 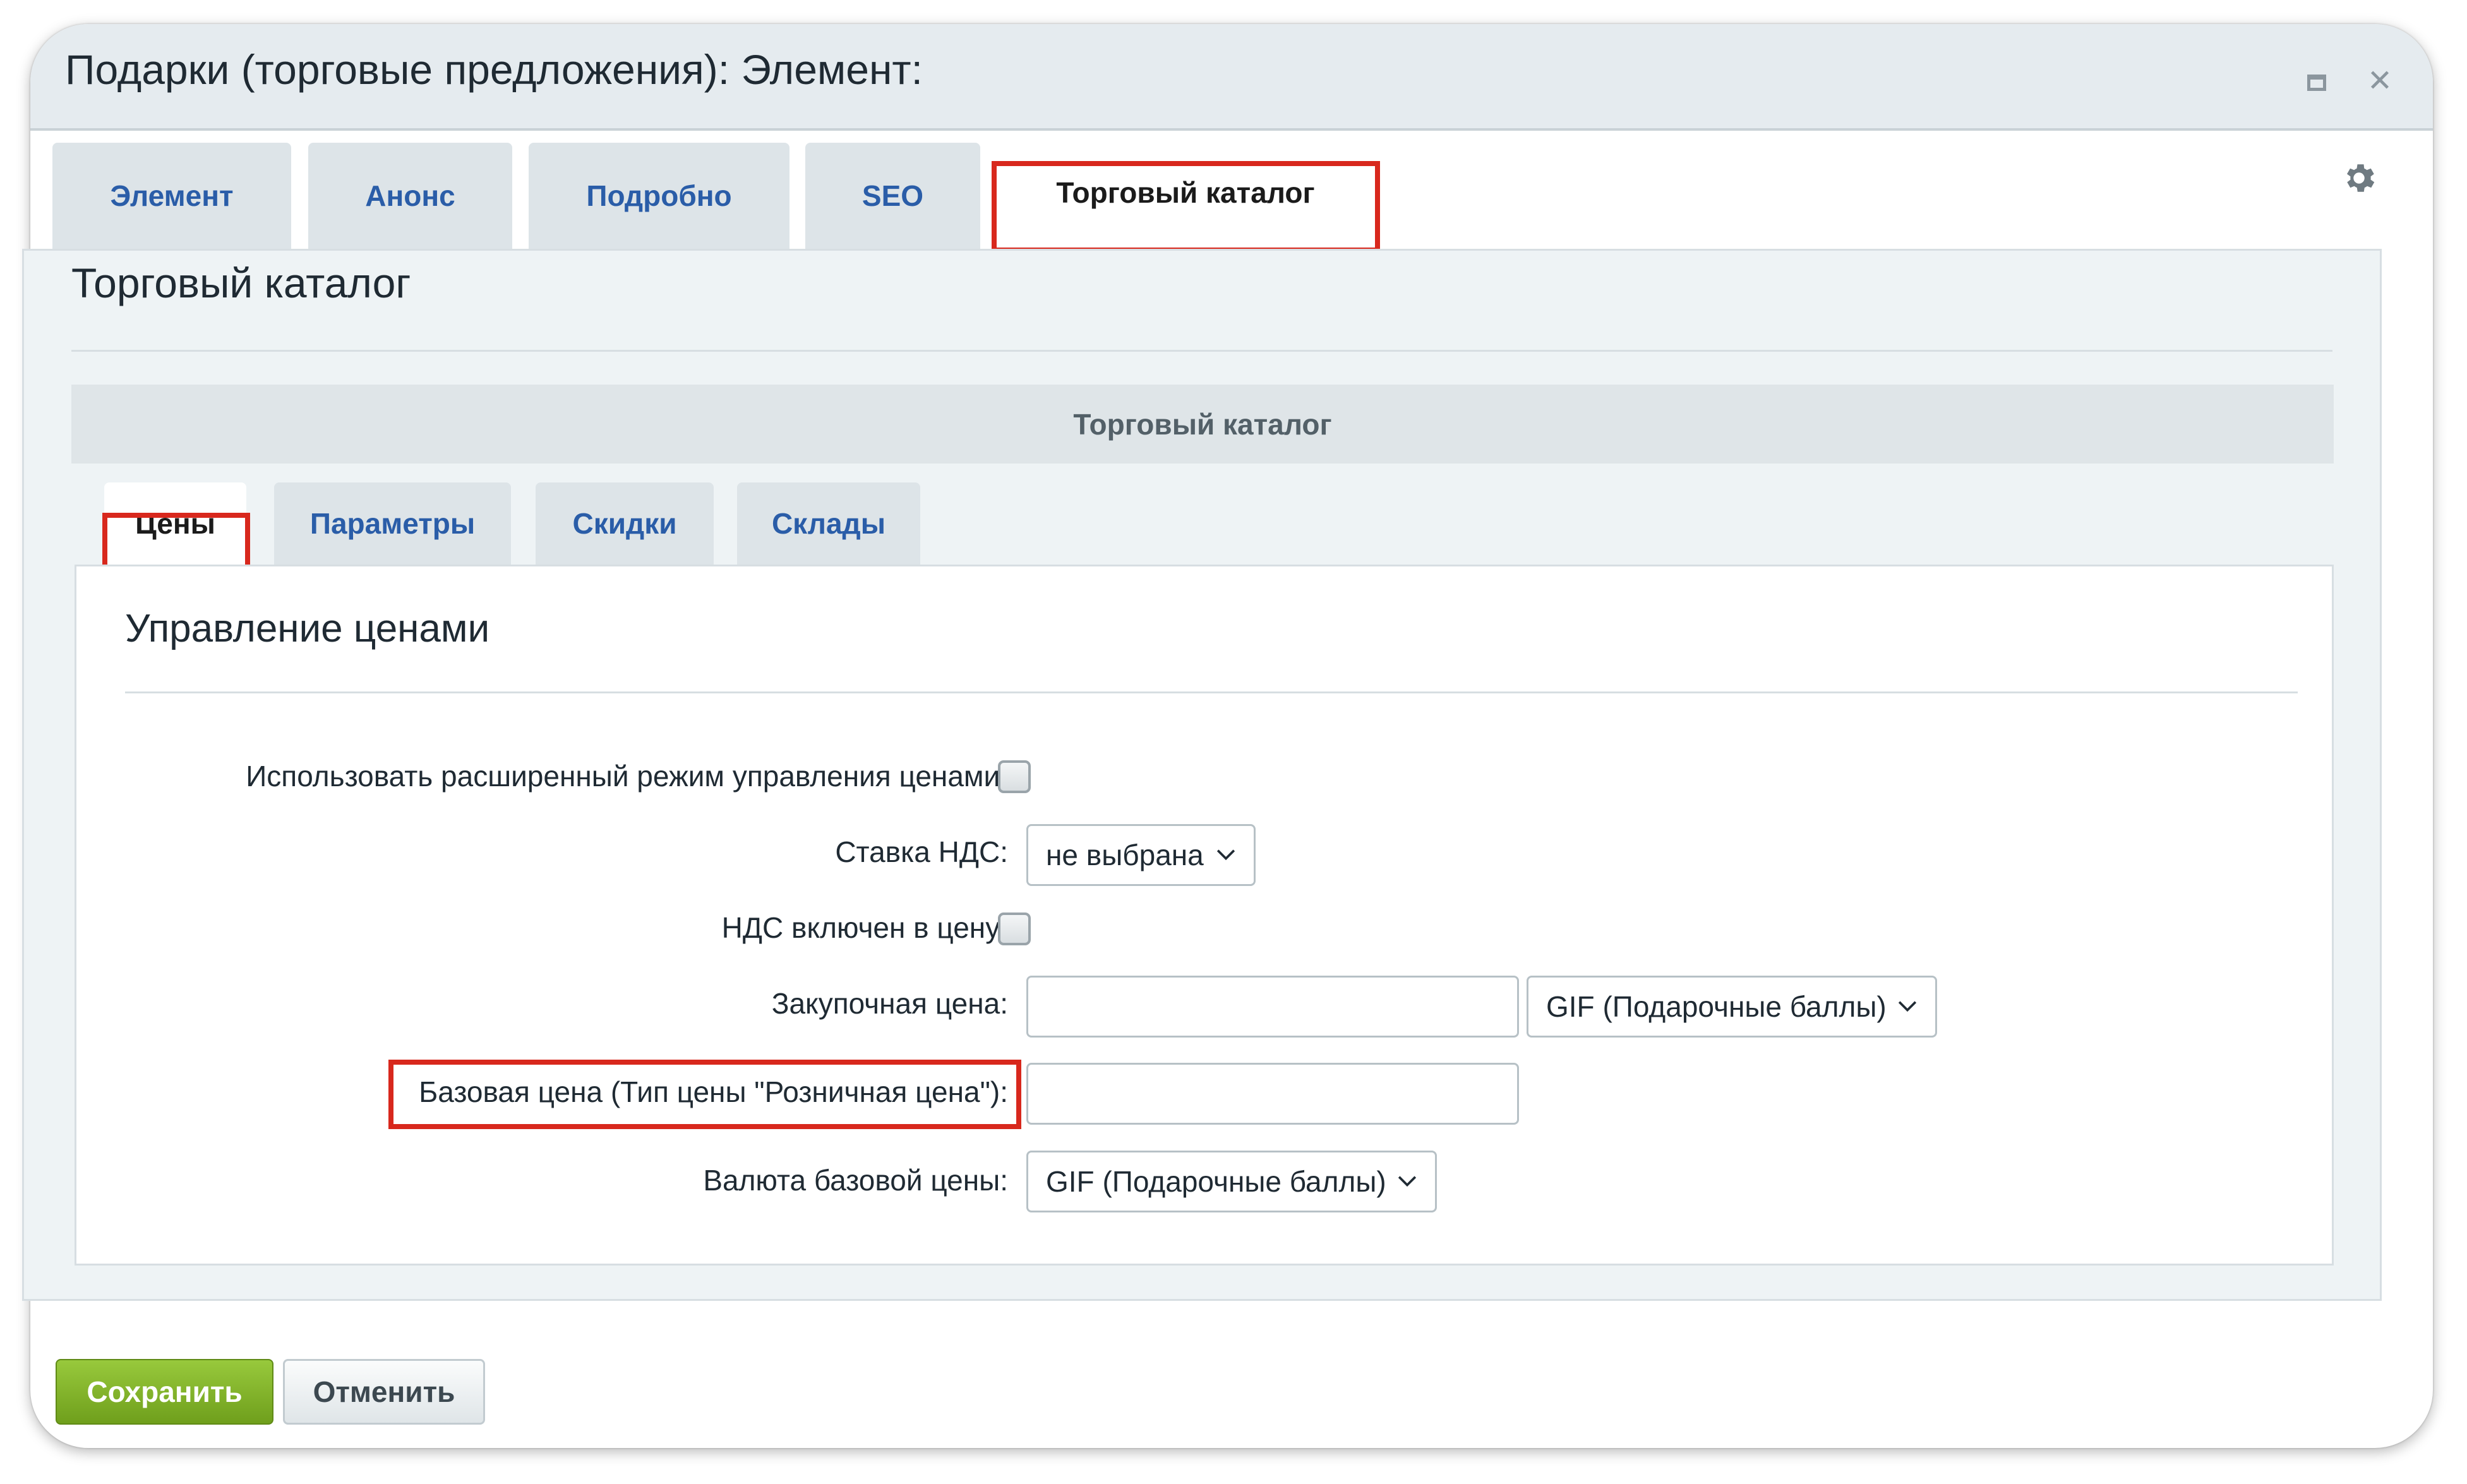 I want to click on vat-rate-select: не выбрана, so click(x=1141, y=855).